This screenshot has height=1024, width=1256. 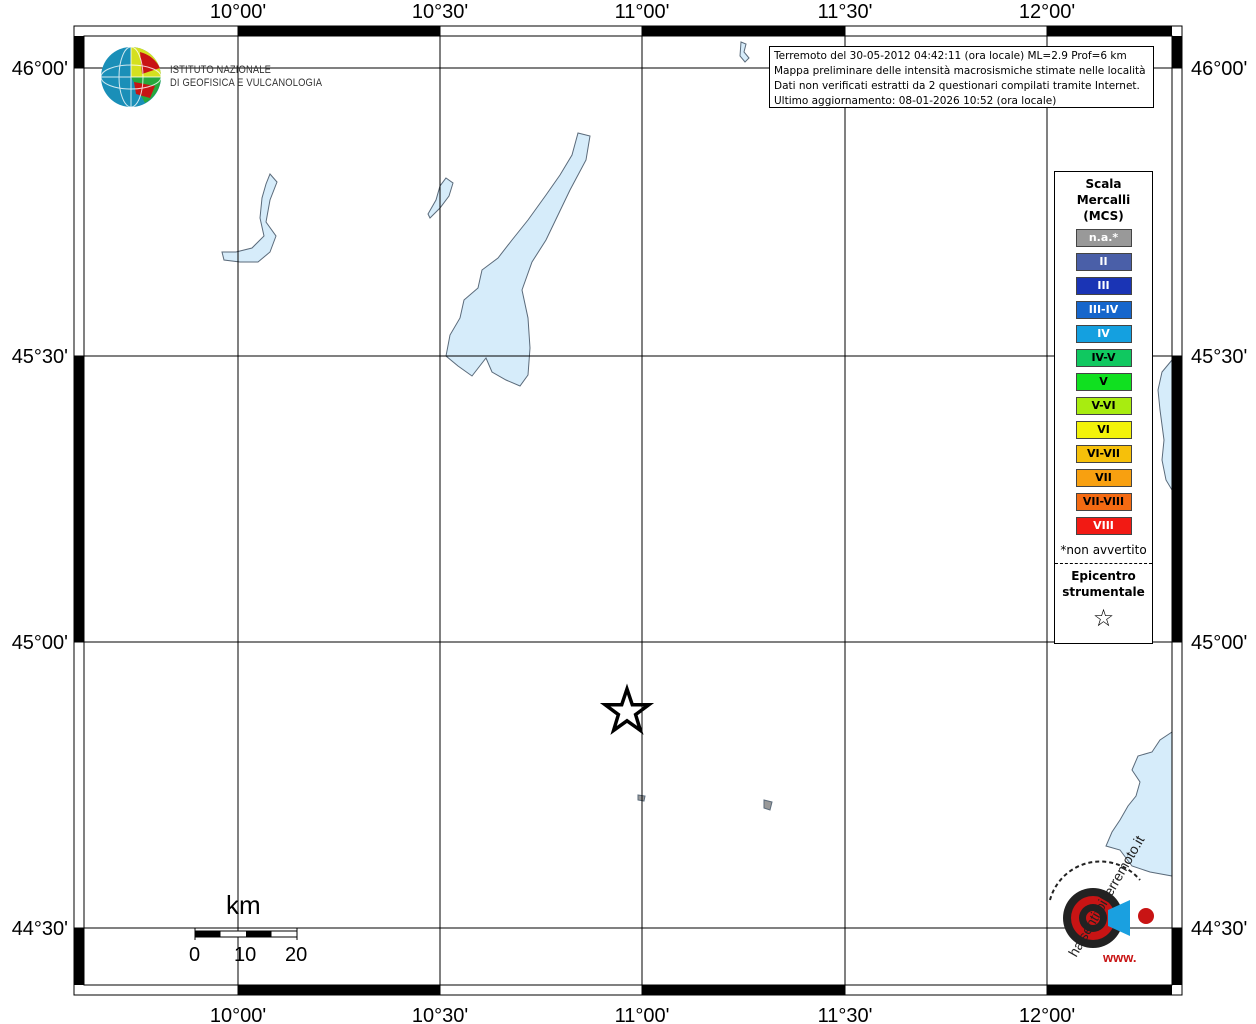 I want to click on scale-label: 20, so click(x=296, y=955).